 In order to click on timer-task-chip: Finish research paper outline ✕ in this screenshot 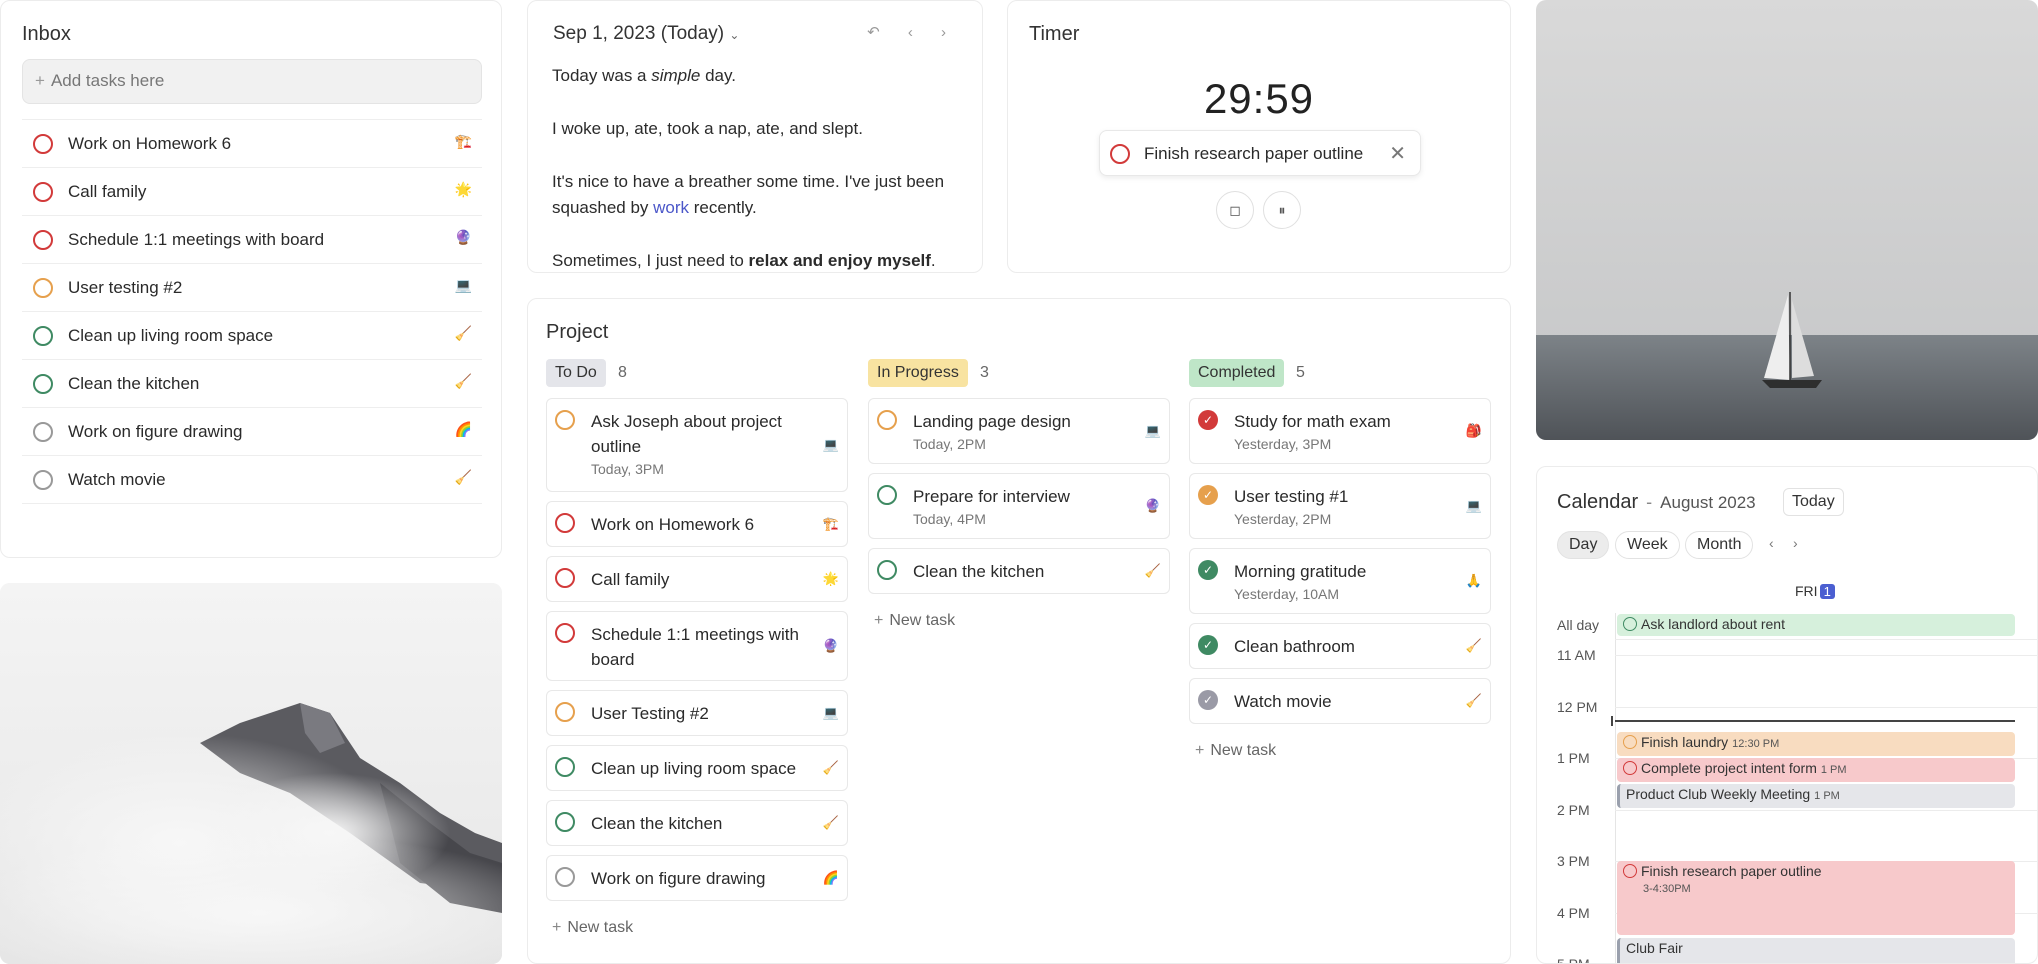, I will do `click(1260, 153)`.